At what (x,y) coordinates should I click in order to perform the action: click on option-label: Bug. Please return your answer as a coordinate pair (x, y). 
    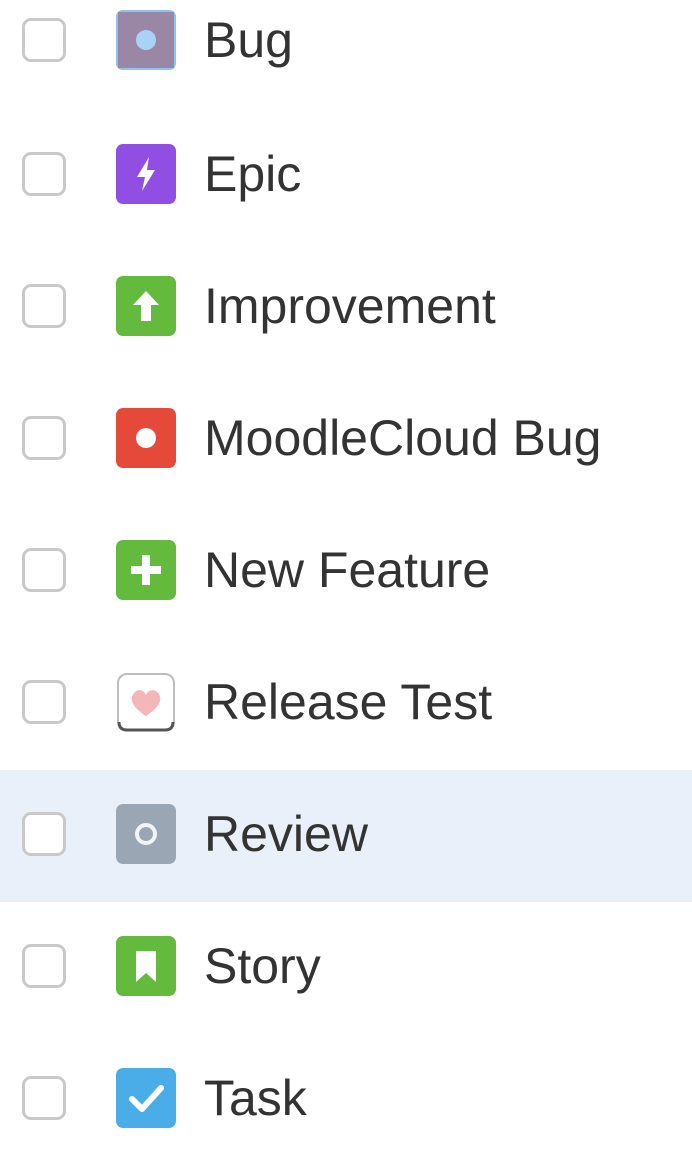
    Looking at the image, I should click on (248, 40).